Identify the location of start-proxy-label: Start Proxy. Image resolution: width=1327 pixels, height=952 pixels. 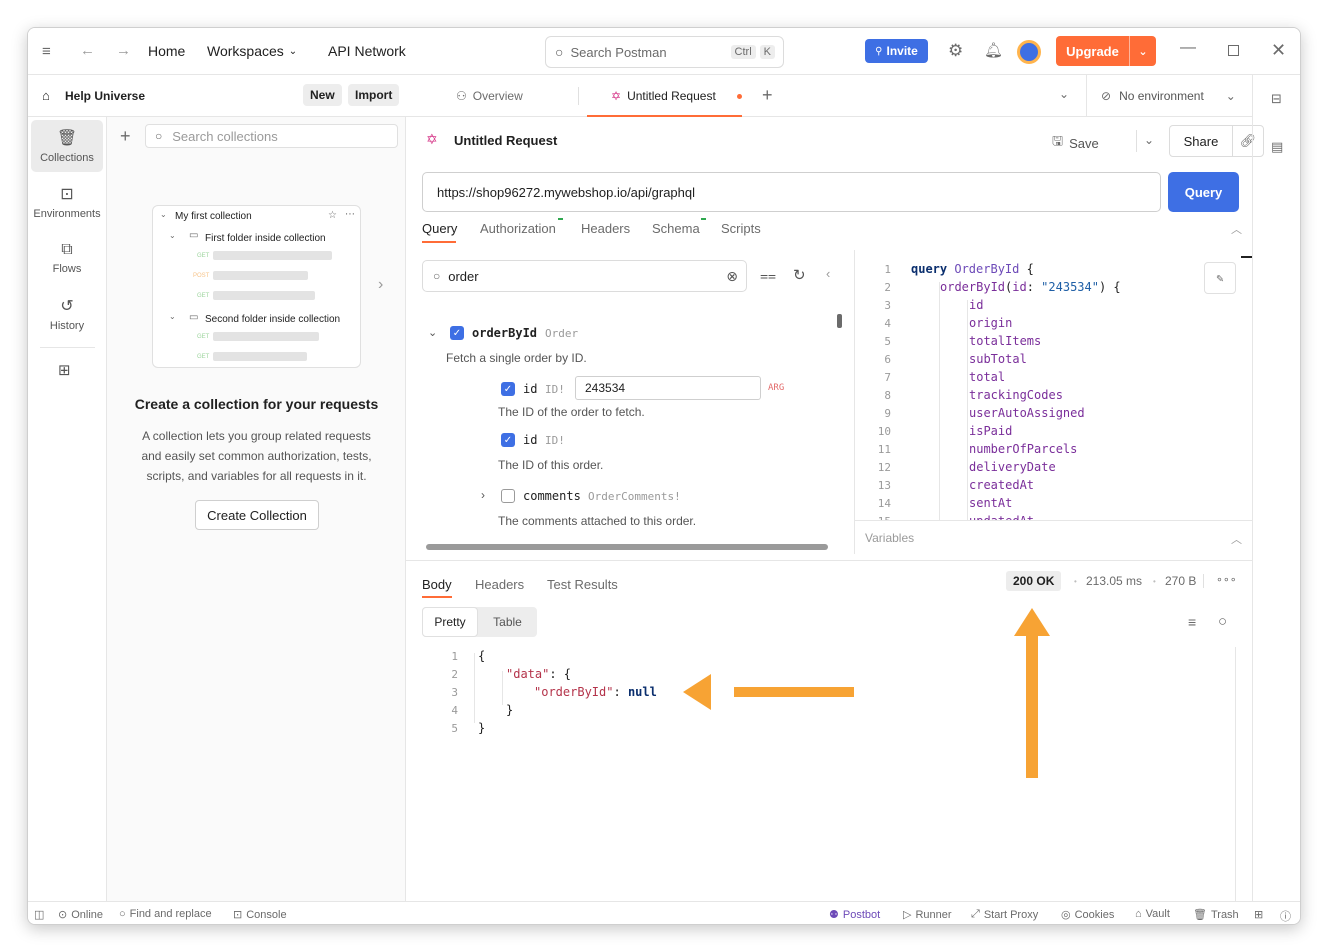
(1011, 914).